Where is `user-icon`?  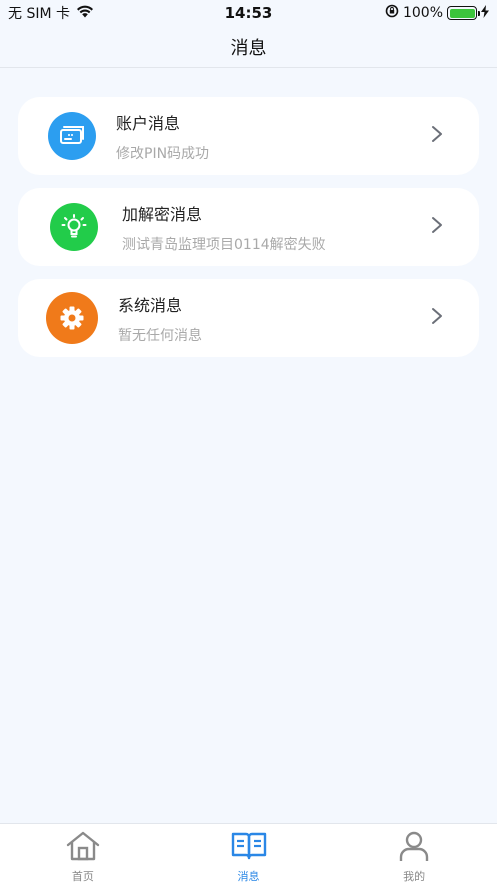
user-icon is located at coordinates (414, 848).